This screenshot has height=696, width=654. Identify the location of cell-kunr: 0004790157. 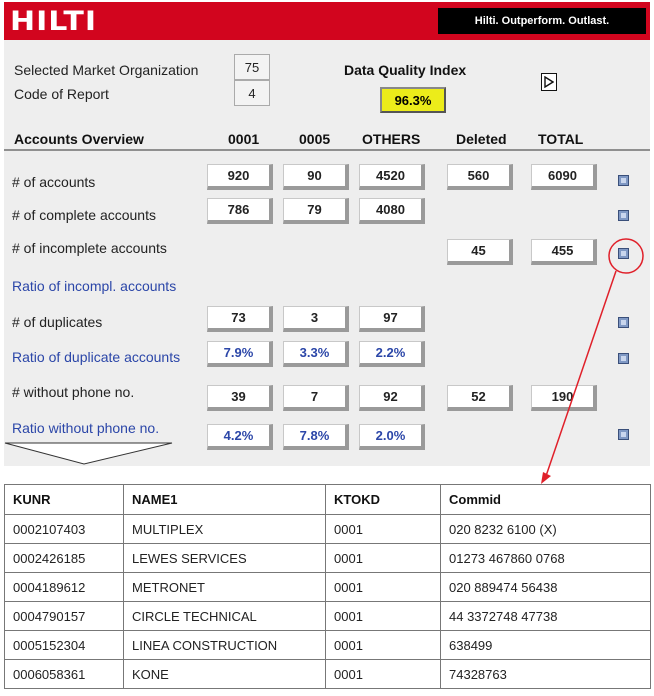
(64, 616).